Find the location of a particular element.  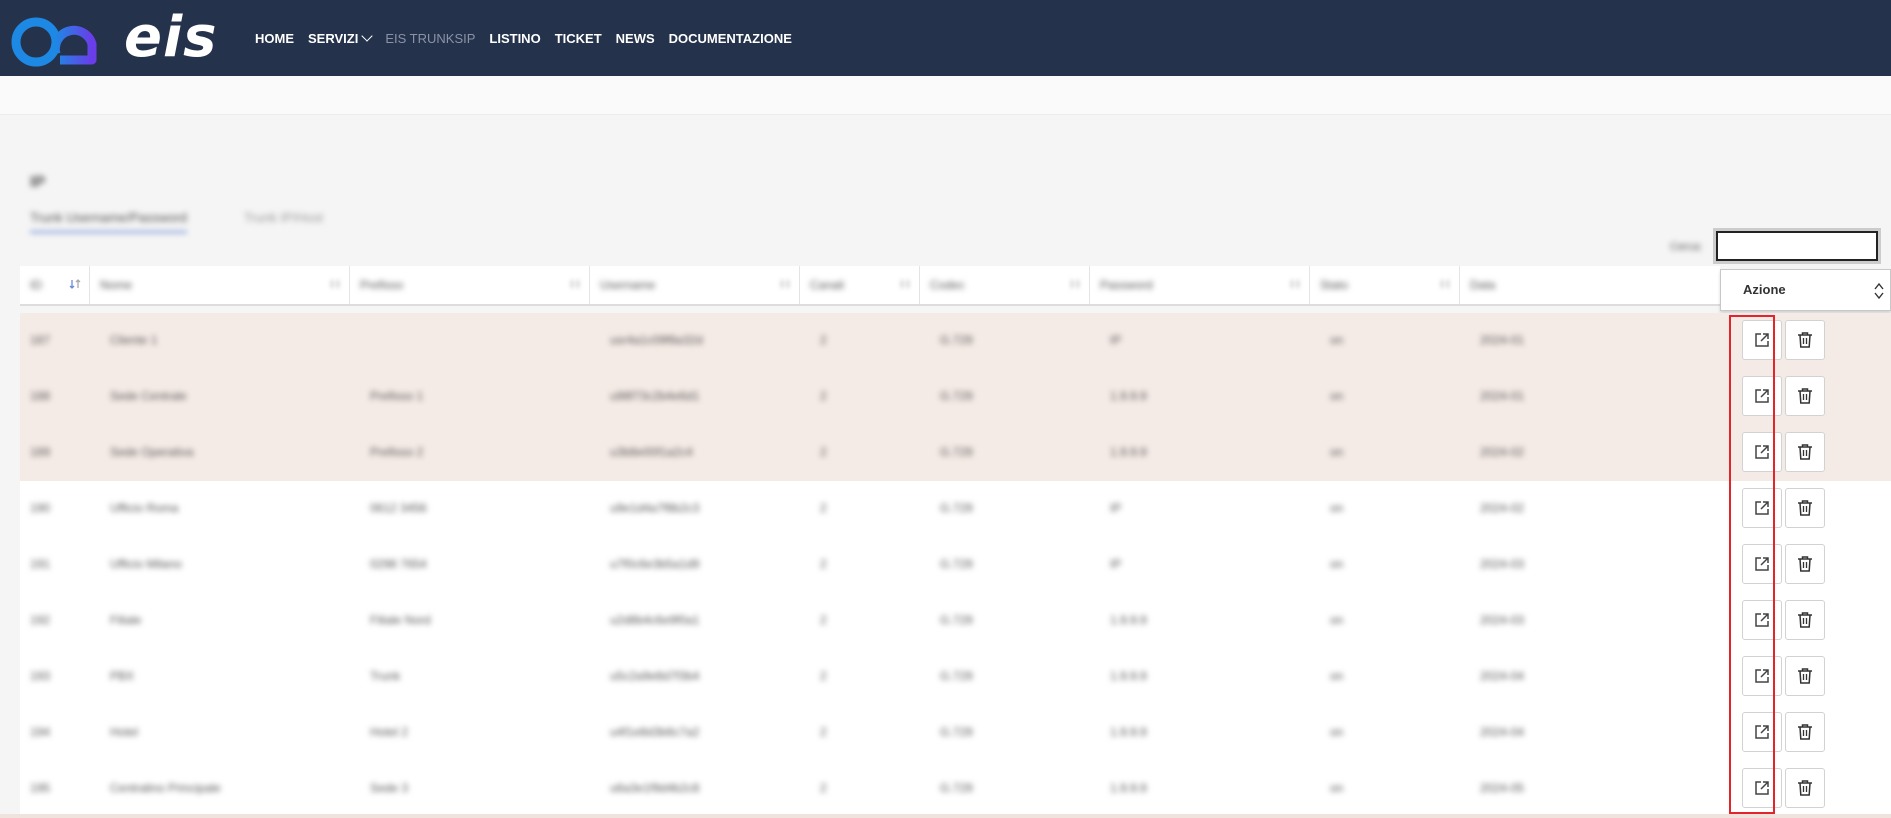

tab-trunk-ip-host: Trunk IP/Host is located at coordinates (283, 220).